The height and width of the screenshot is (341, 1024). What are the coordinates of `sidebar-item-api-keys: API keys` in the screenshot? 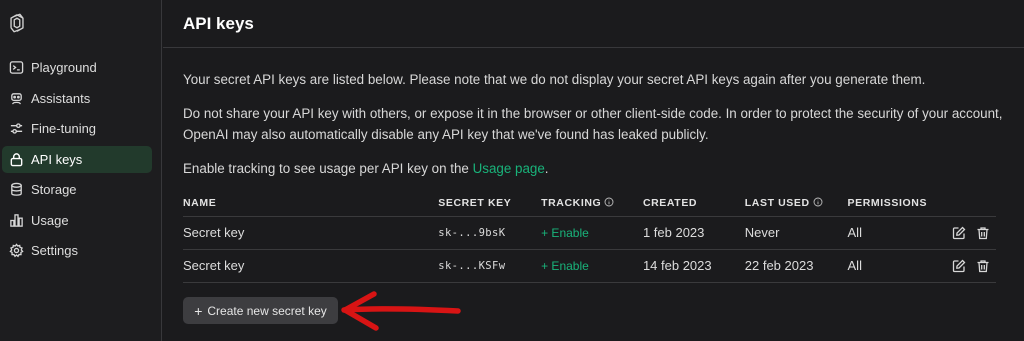 It's located at (77, 159).